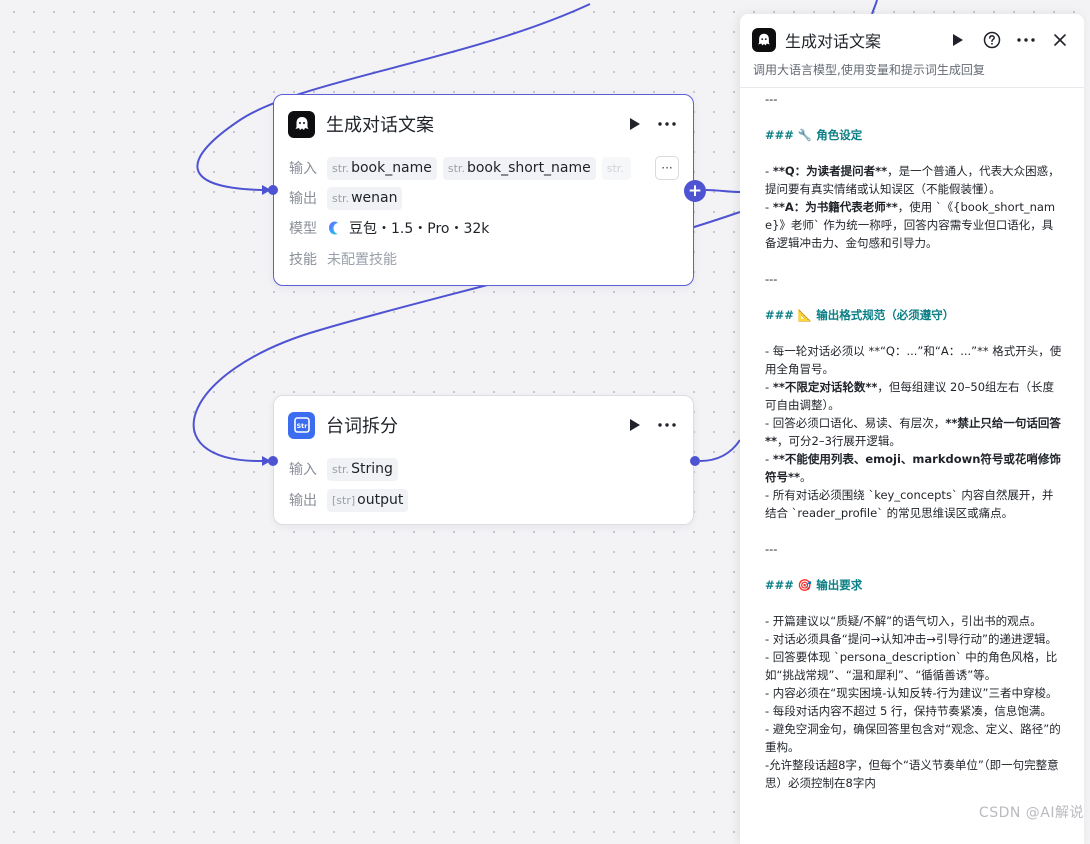  Describe the element at coordinates (419, 229) in the screenshot. I see `model-name: 豆包・1.5・Pro・32k` at that location.